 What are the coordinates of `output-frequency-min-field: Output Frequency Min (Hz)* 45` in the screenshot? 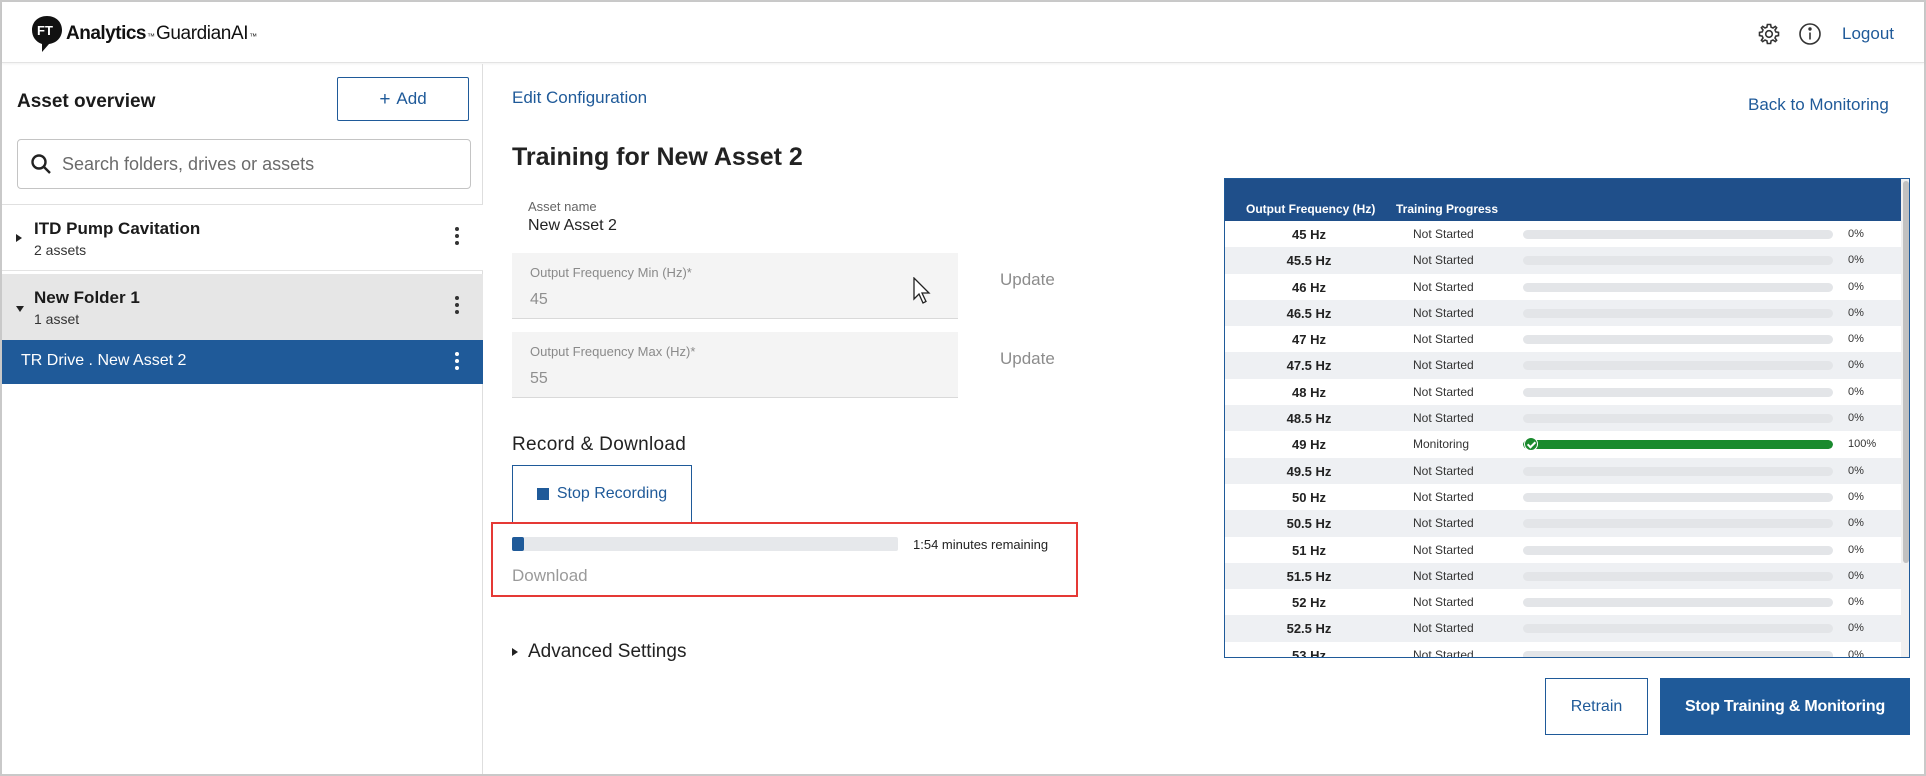 It's located at (735, 286).